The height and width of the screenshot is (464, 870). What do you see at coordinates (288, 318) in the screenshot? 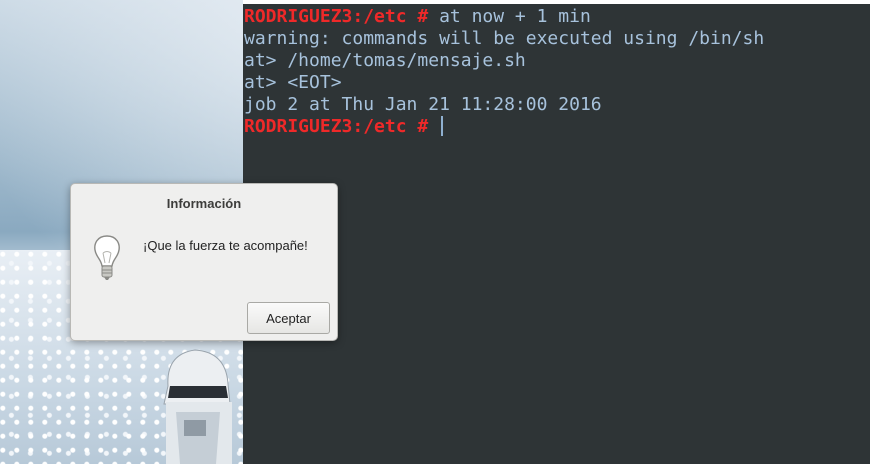
I see `accept-button: Aceptar` at bounding box center [288, 318].